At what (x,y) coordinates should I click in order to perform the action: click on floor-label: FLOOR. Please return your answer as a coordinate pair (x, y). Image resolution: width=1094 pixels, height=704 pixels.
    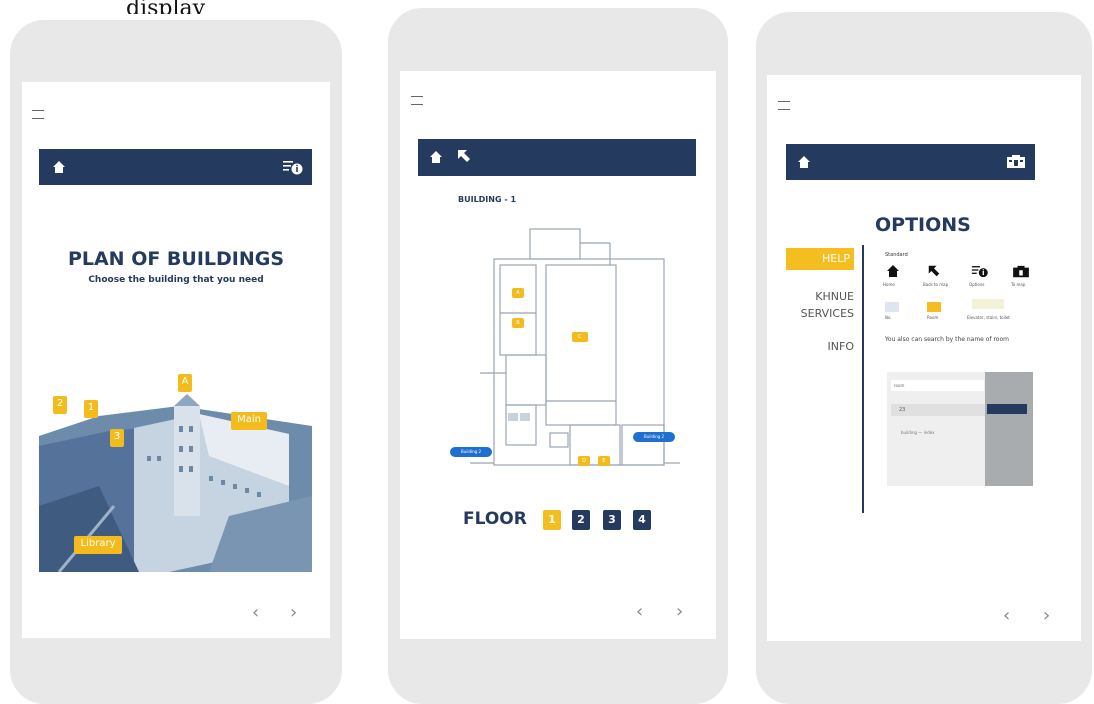
    Looking at the image, I should click on (495, 519).